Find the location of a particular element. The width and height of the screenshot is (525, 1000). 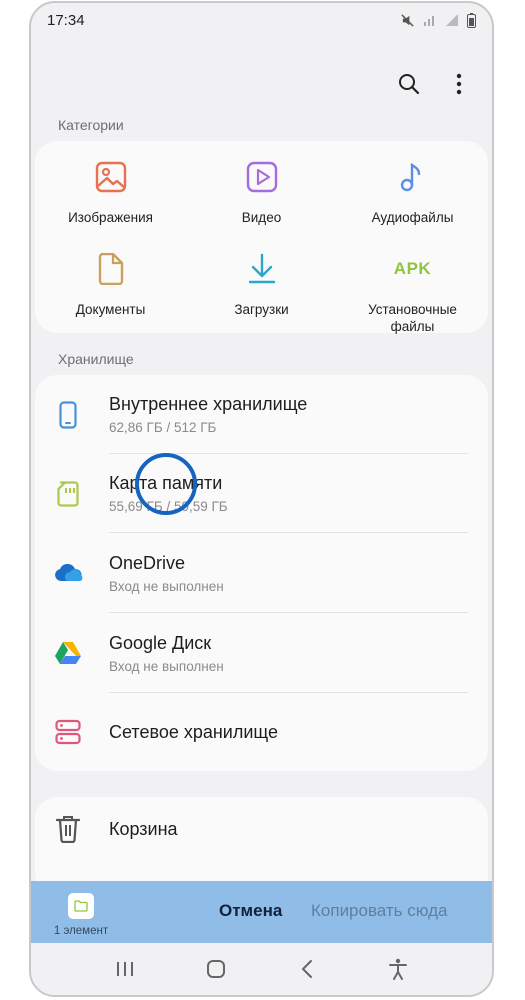

battery-icon is located at coordinates (471, 20).